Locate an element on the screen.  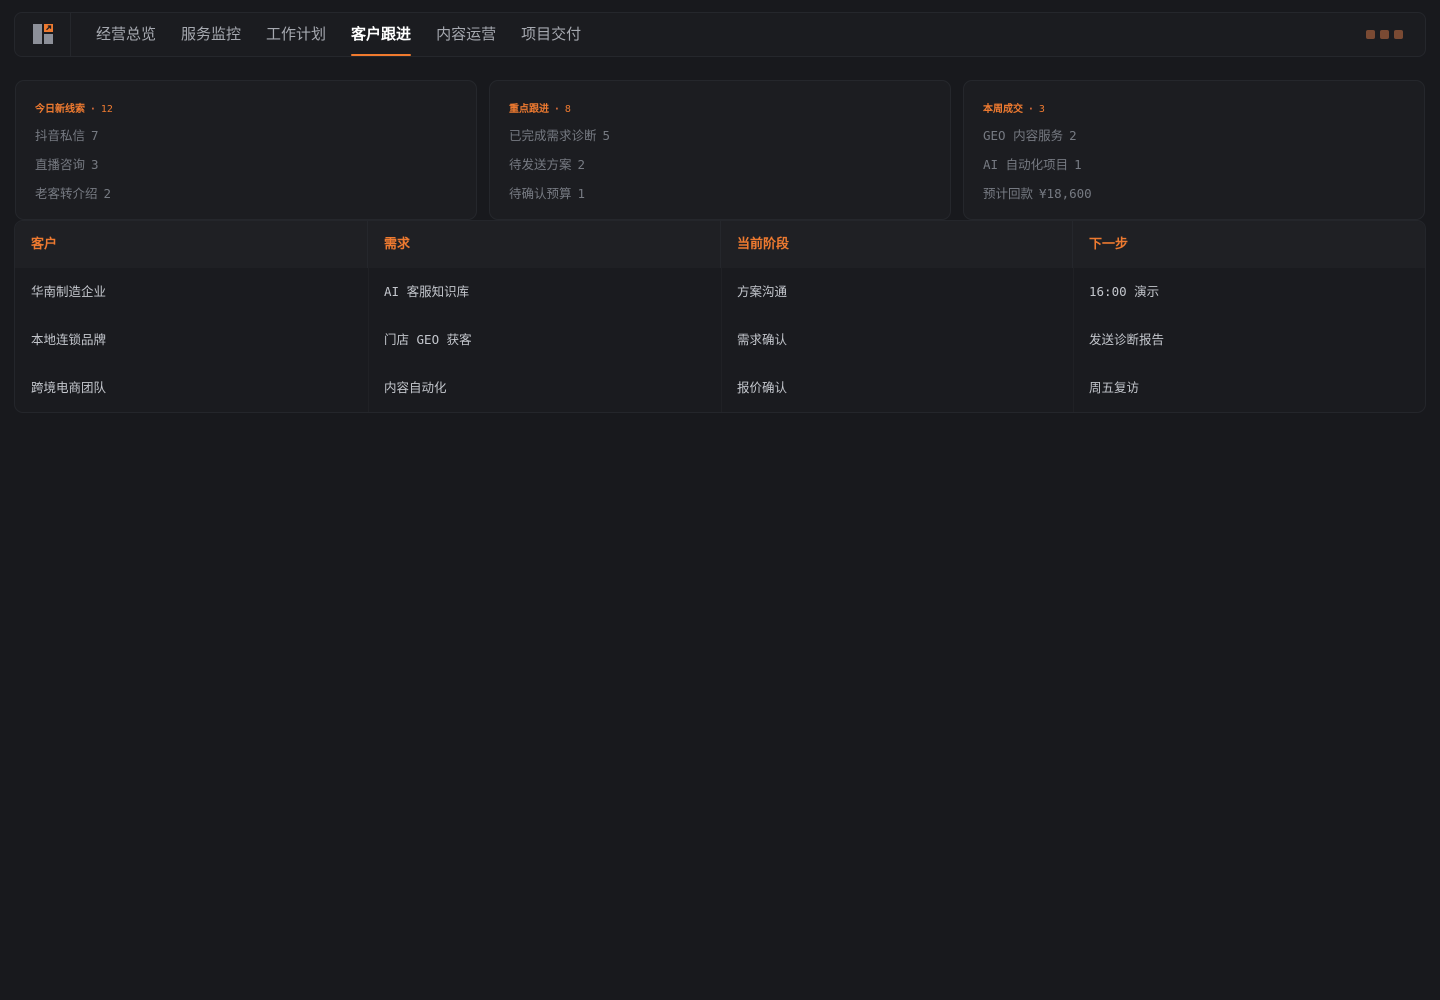
card-new-leads: 今日新线索 · 12 抖音私信 7 直播咨询 3 老客转介绍 2 is located at coordinates (246, 150).